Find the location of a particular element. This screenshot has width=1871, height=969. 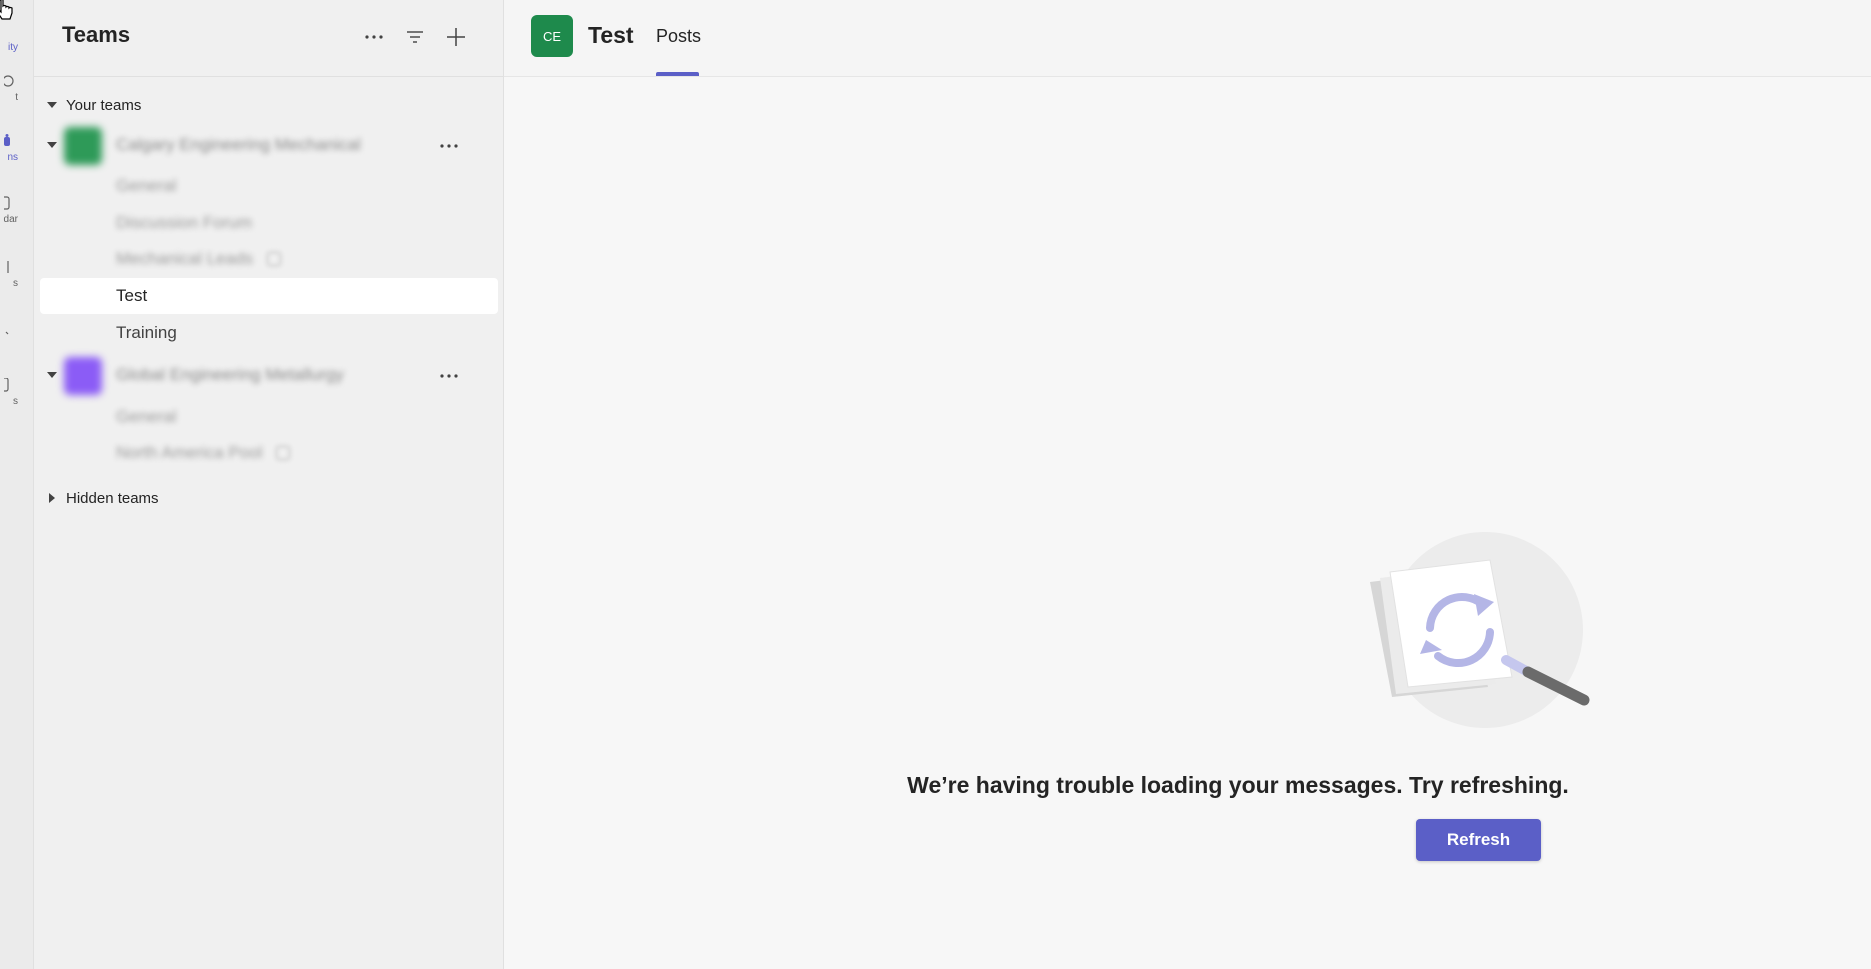

hidden-teams-section: Hidden teams is located at coordinates (102, 498).